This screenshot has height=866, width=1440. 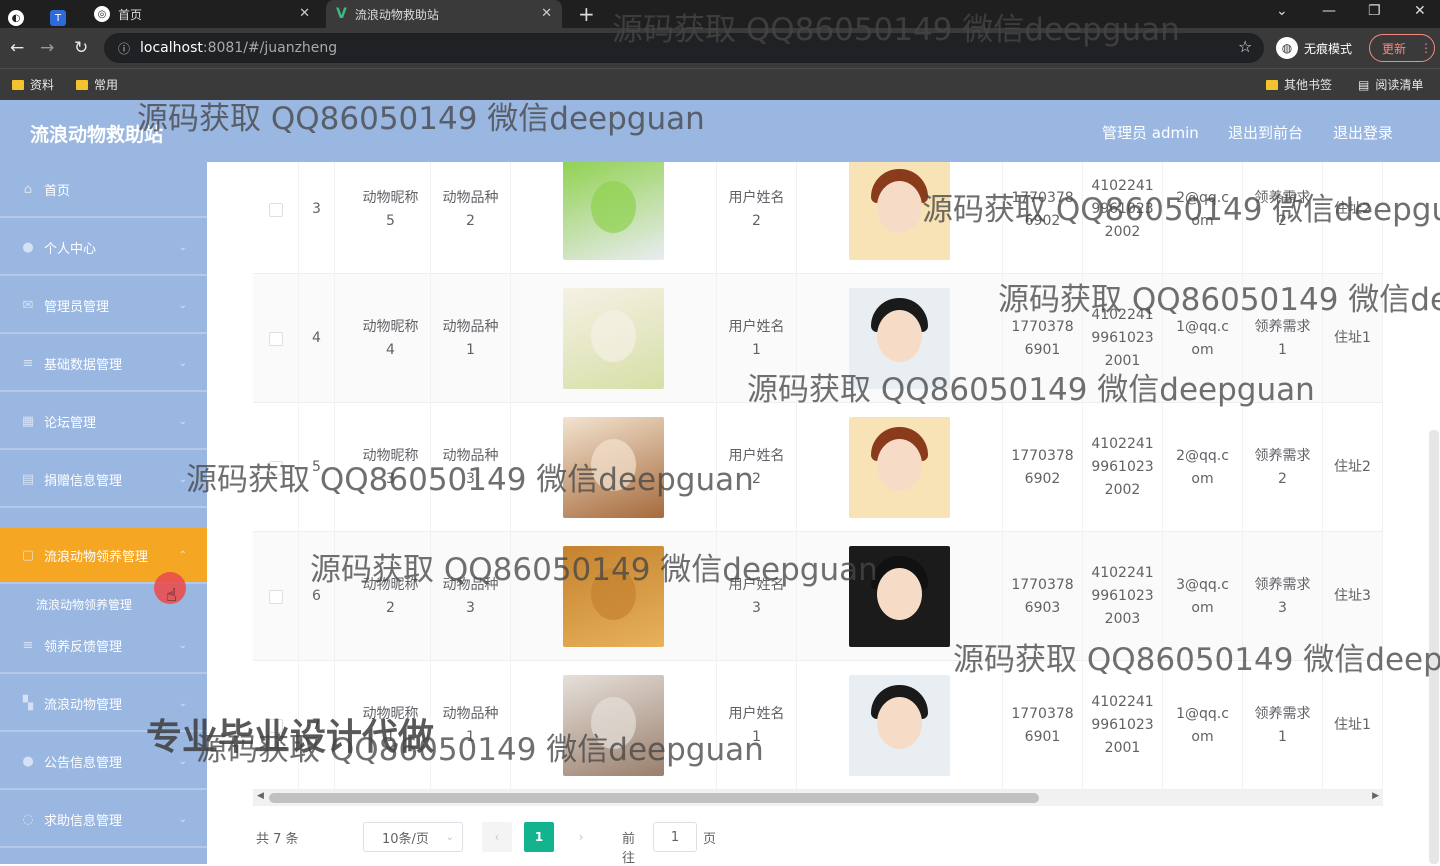 I want to click on cell-text: 住址2, so click(x=1352, y=467).